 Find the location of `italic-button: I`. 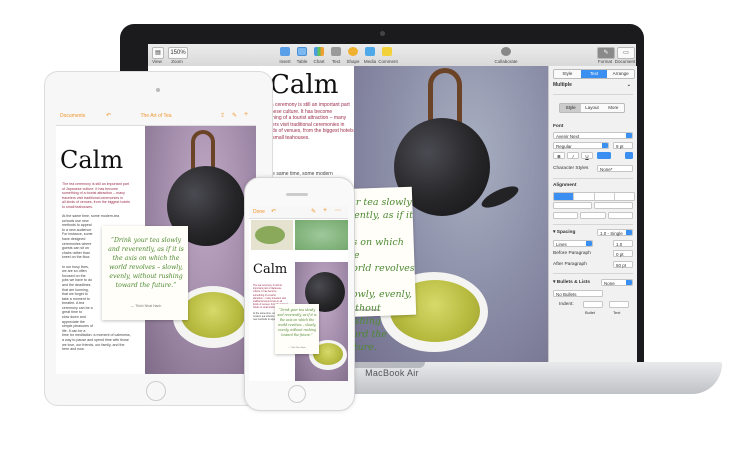

italic-button: I is located at coordinates (573, 155).